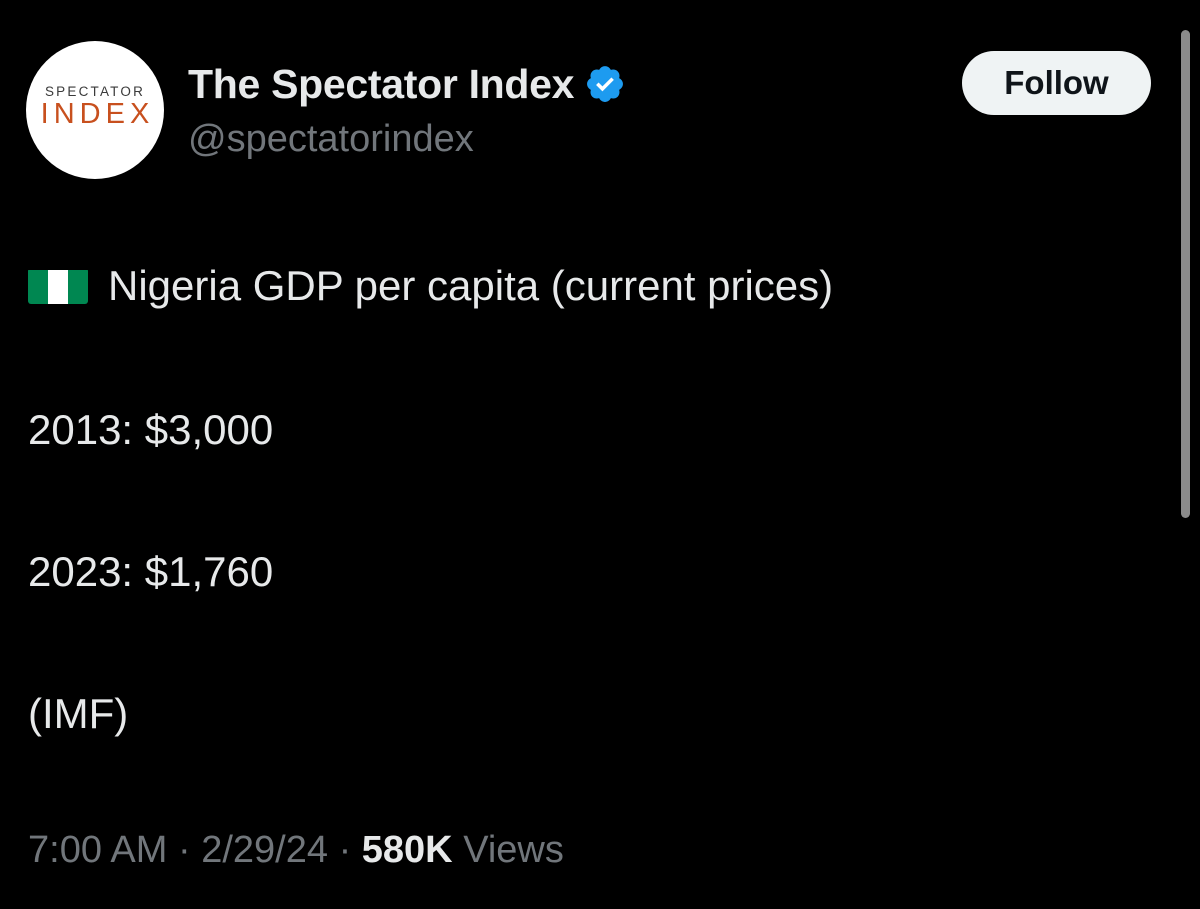 This screenshot has width=1200, height=909. Describe the element at coordinates (471, 285) in the screenshot. I see `tweet-title: Nigeria GDP per capita (current prices)` at that location.